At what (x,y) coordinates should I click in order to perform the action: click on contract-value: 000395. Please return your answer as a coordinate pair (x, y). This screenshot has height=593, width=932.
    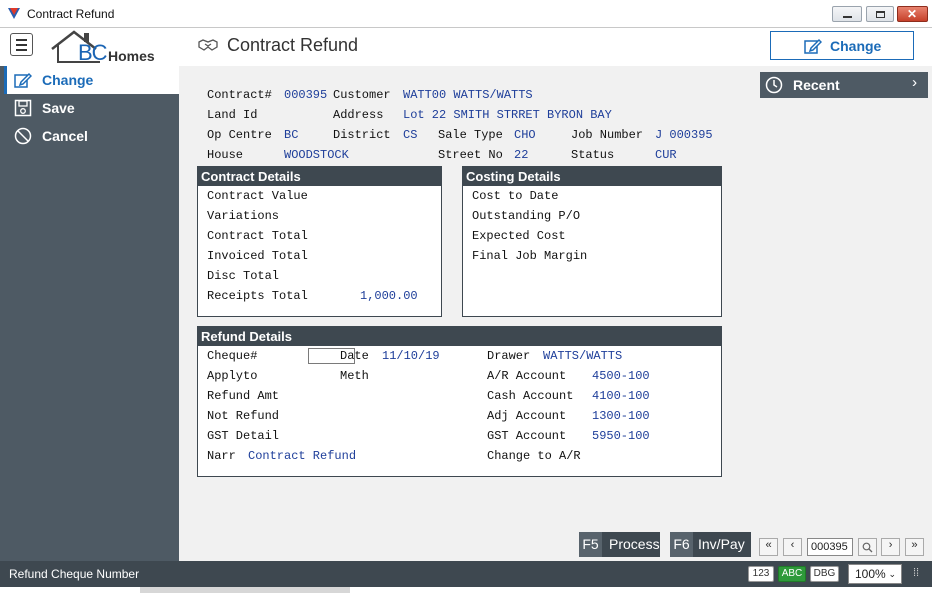
    Looking at the image, I should click on (305, 95).